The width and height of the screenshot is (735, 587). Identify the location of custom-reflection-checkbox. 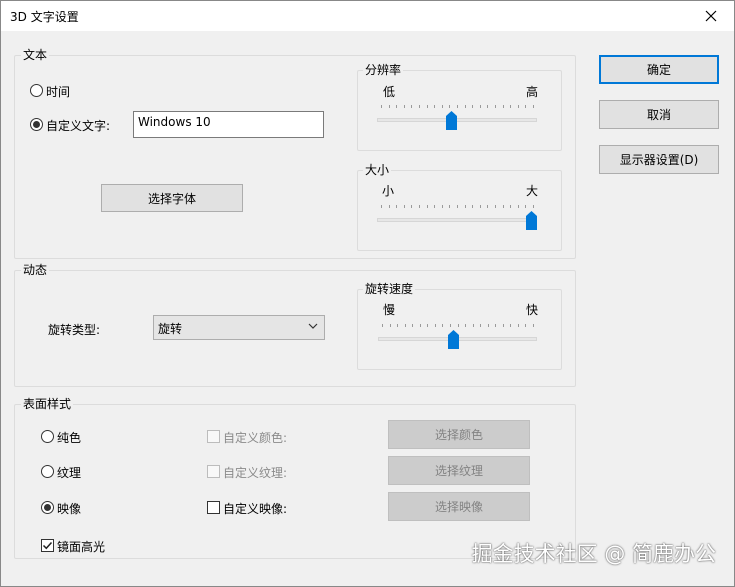
(213, 507).